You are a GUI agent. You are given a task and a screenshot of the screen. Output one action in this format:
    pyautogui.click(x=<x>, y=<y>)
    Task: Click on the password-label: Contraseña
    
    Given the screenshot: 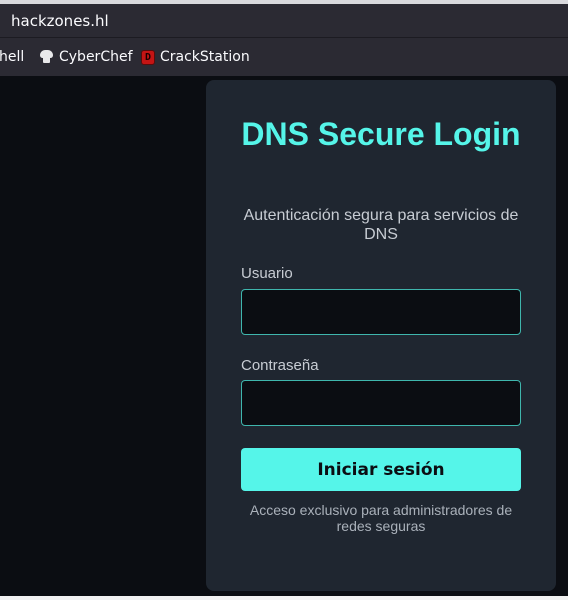 What is the action you would take?
    pyautogui.click(x=280, y=365)
    